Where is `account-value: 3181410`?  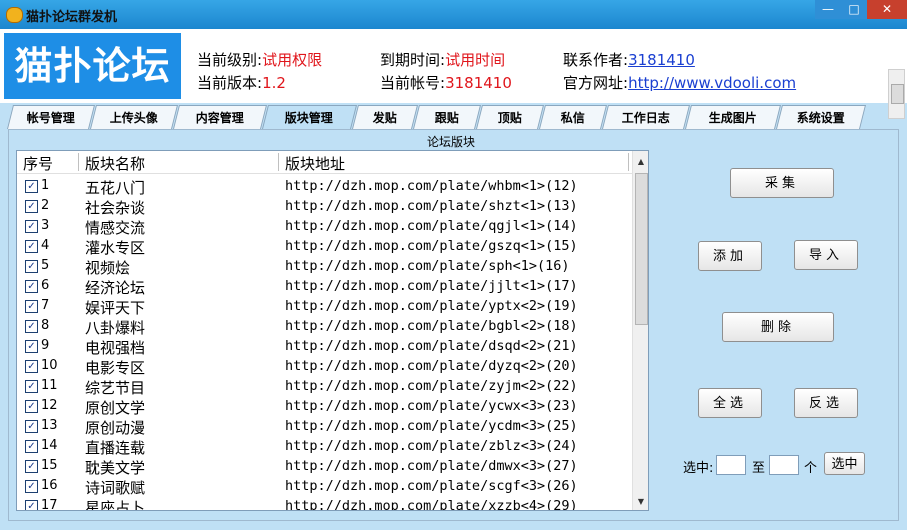
account-value: 3181410 is located at coordinates (478, 83).